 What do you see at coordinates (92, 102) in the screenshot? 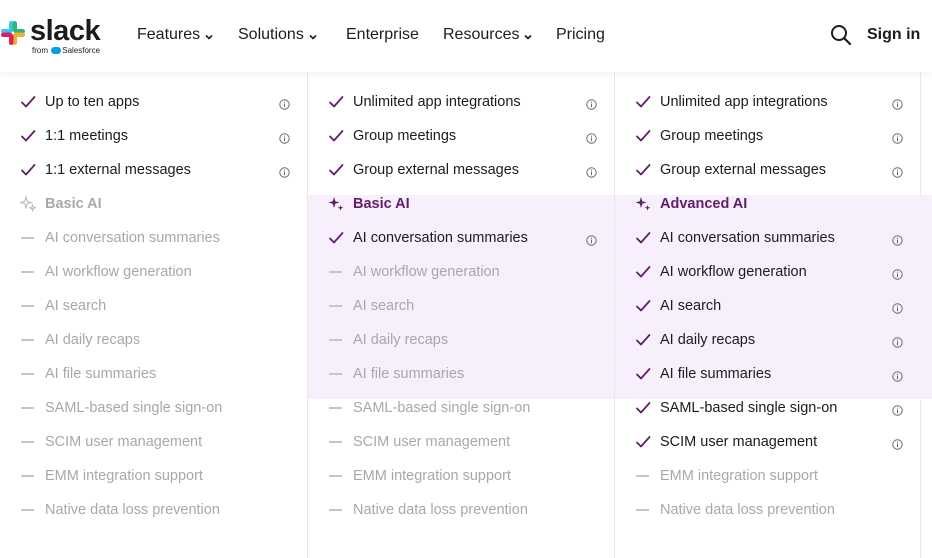
I see `feature-label: Up to ten apps` at bounding box center [92, 102].